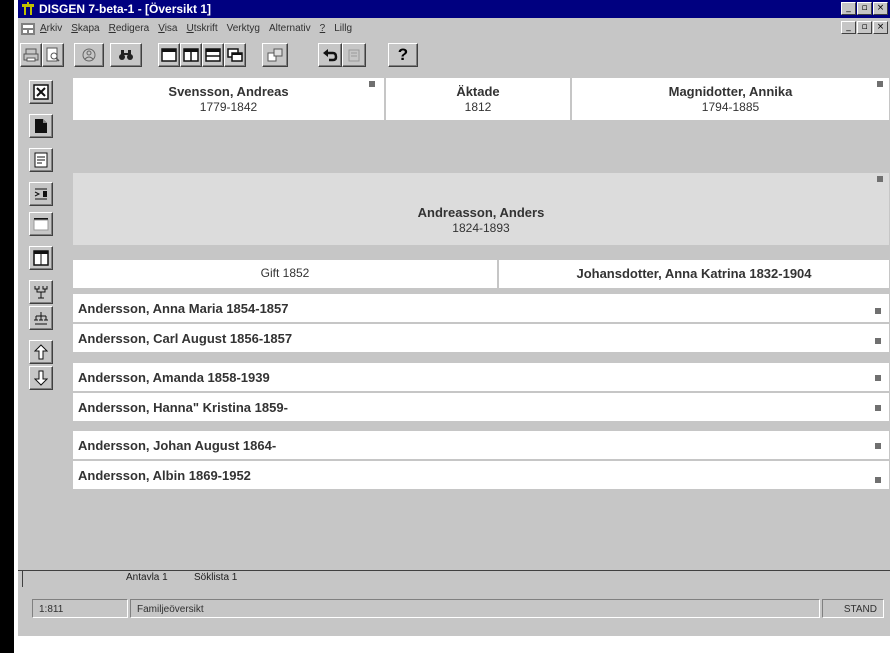  I want to click on menu-redigera: Redigera, so click(129, 28).